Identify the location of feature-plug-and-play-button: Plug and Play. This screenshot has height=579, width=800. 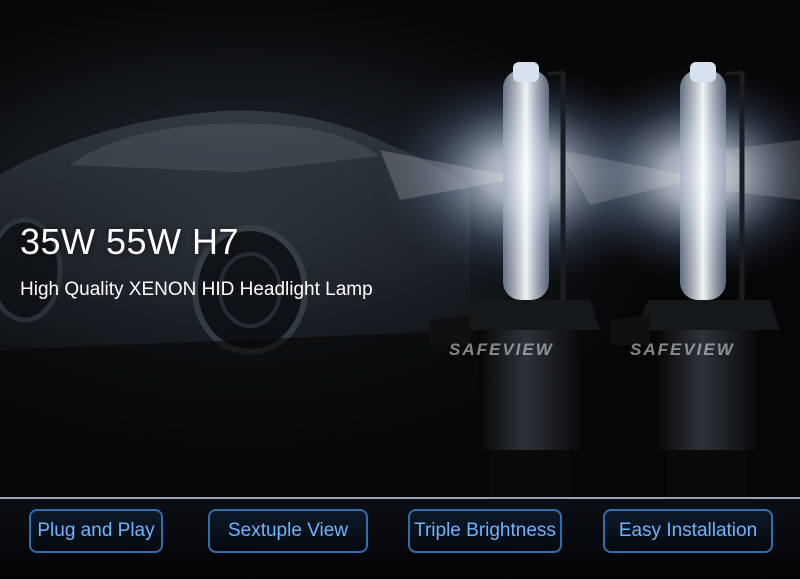
(96, 531).